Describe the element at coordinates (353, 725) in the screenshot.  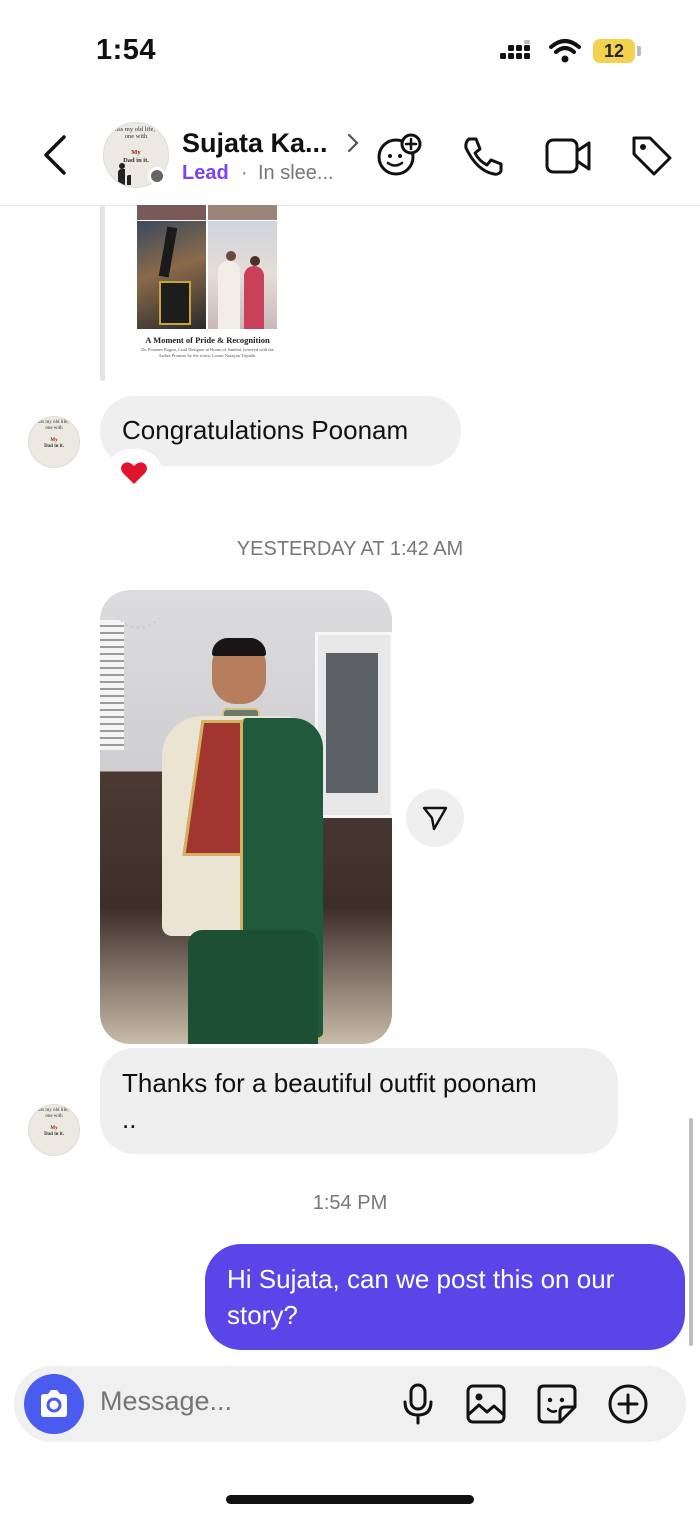
I see `door` at that location.